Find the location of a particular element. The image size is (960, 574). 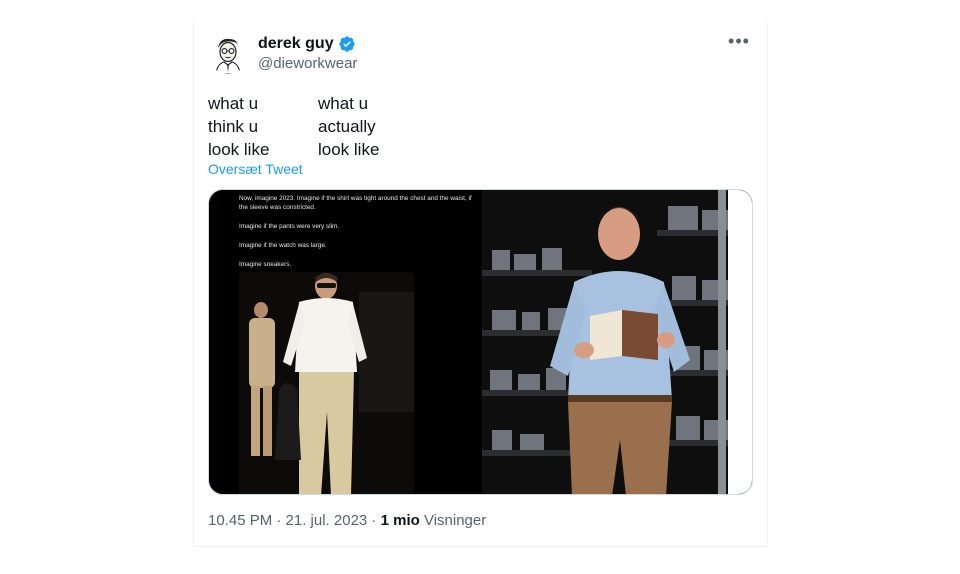

avatar-illustration is located at coordinates (228, 54).